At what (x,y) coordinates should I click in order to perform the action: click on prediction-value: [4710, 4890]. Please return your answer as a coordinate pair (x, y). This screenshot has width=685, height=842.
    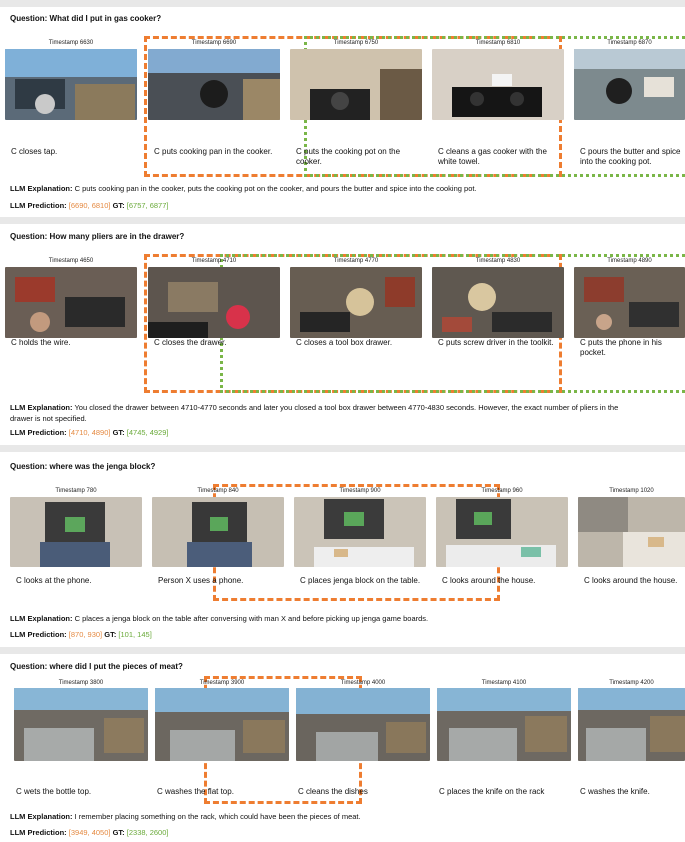
    Looking at the image, I should click on (89, 432).